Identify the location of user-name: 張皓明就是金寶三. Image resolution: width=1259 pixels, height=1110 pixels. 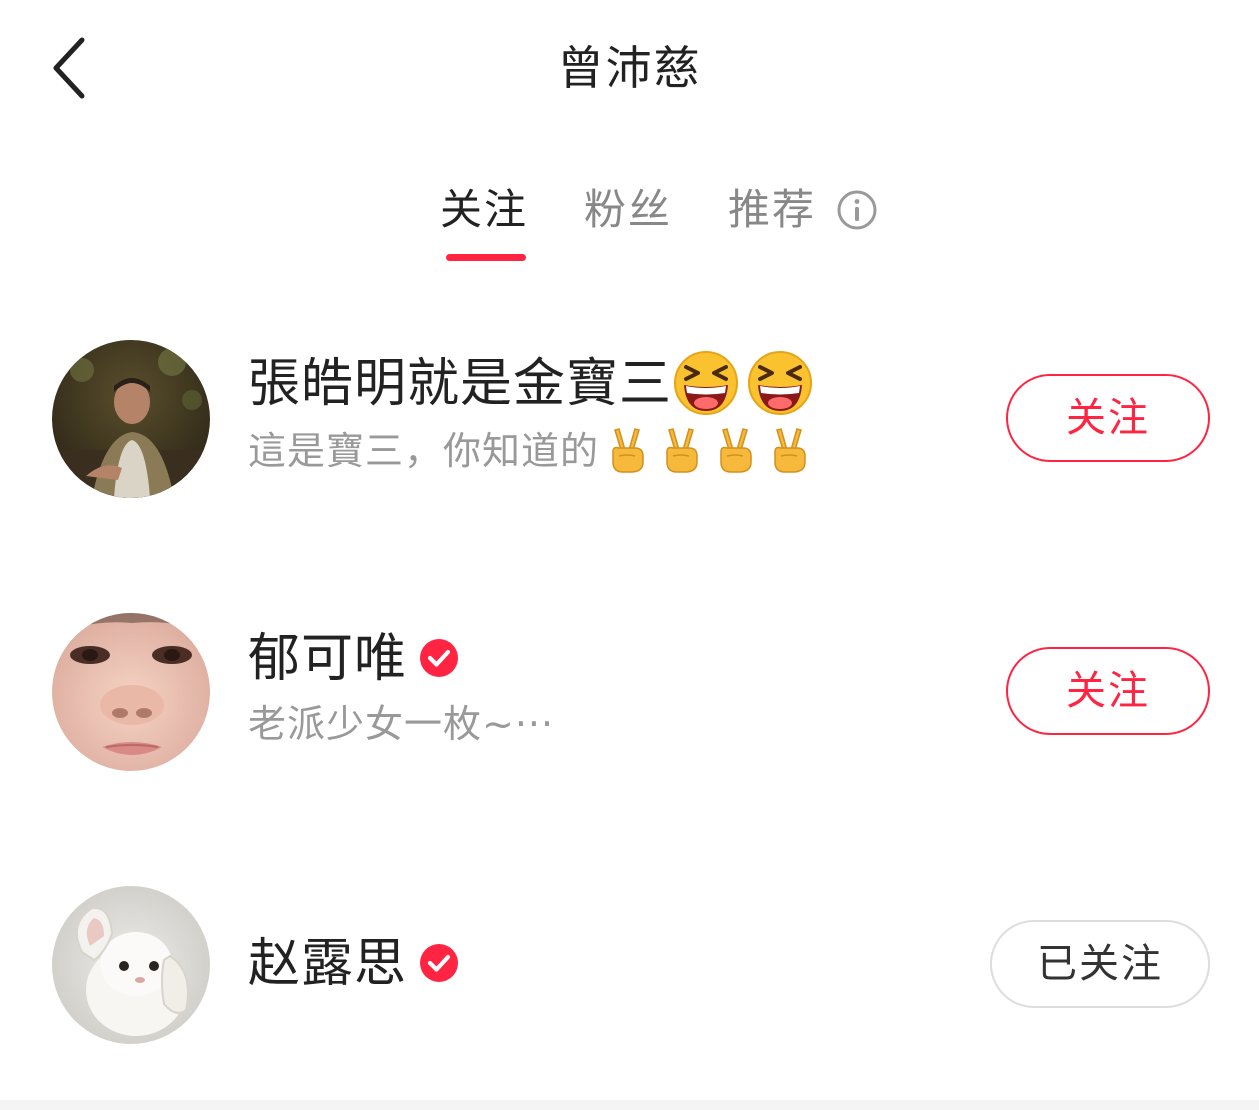
(531, 385).